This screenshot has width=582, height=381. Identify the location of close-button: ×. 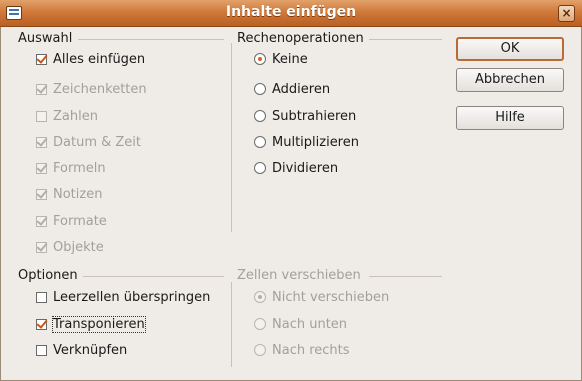
(566, 13).